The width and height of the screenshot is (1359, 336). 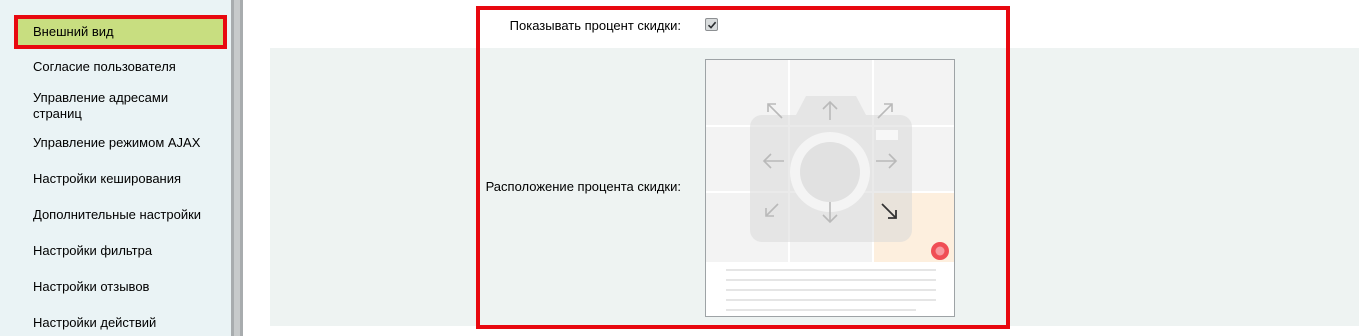 What do you see at coordinates (747, 92) in the screenshot?
I see `position-cell-top-left` at bounding box center [747, 92].